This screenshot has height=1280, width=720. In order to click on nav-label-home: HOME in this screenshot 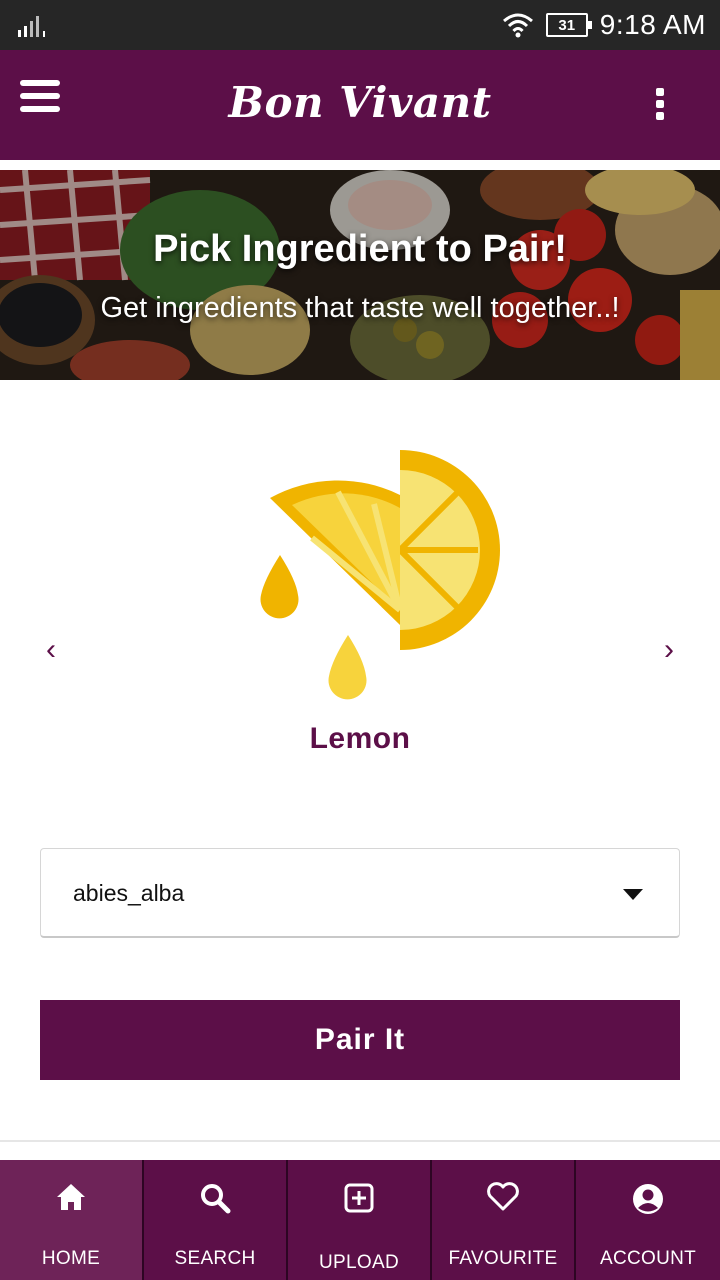, I will do `click(71, 1258)`.